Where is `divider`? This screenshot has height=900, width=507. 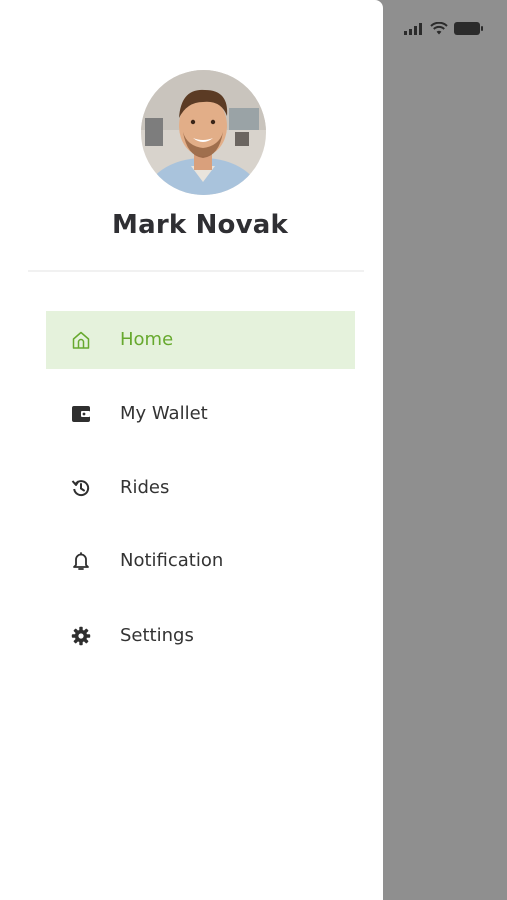 divider is located at coordinates (196, 271).